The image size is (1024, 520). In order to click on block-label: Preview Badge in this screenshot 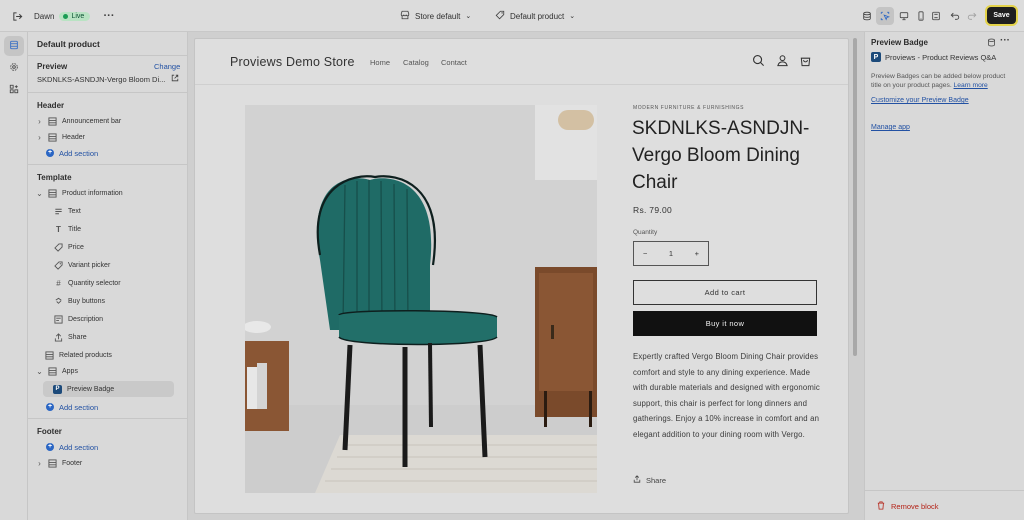, I will do `click(91, 389)`.